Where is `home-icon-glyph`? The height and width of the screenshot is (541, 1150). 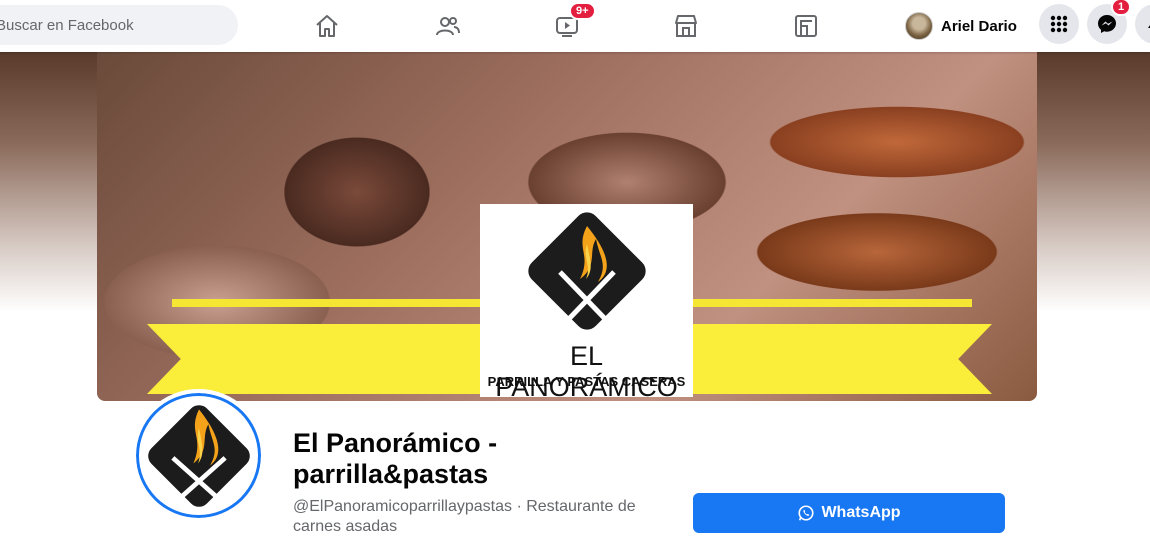
home-icon-glyph is located at coordinates (327, 26).